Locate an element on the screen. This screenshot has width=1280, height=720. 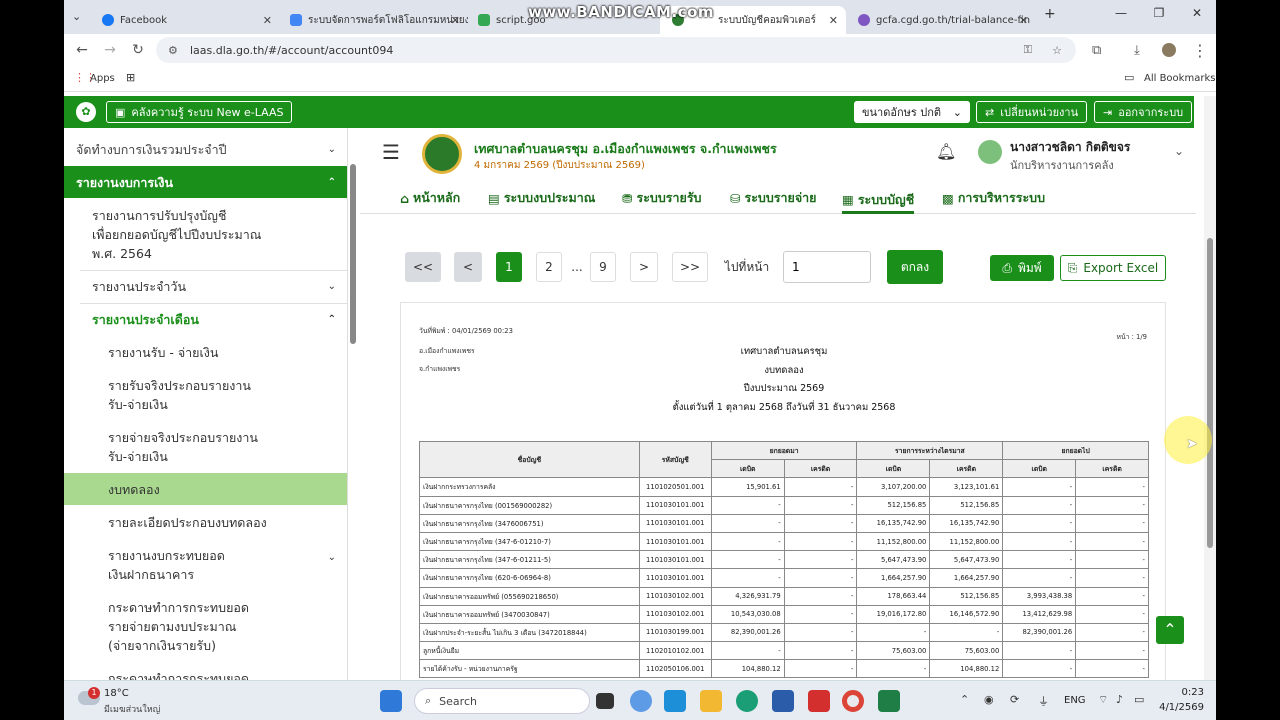
store-icon is located at coordinates (783, 701).